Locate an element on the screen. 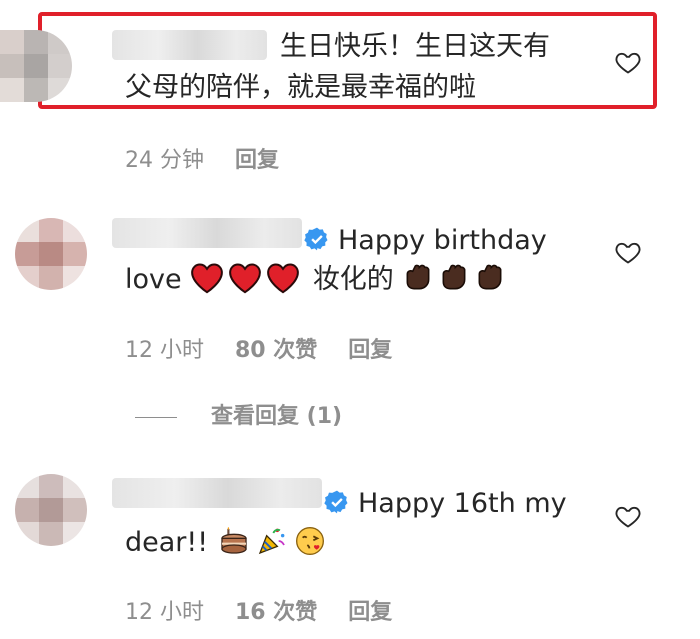  comment-meta: 12 小时 16 次赞 回复 is located at coordinates (270, 610).